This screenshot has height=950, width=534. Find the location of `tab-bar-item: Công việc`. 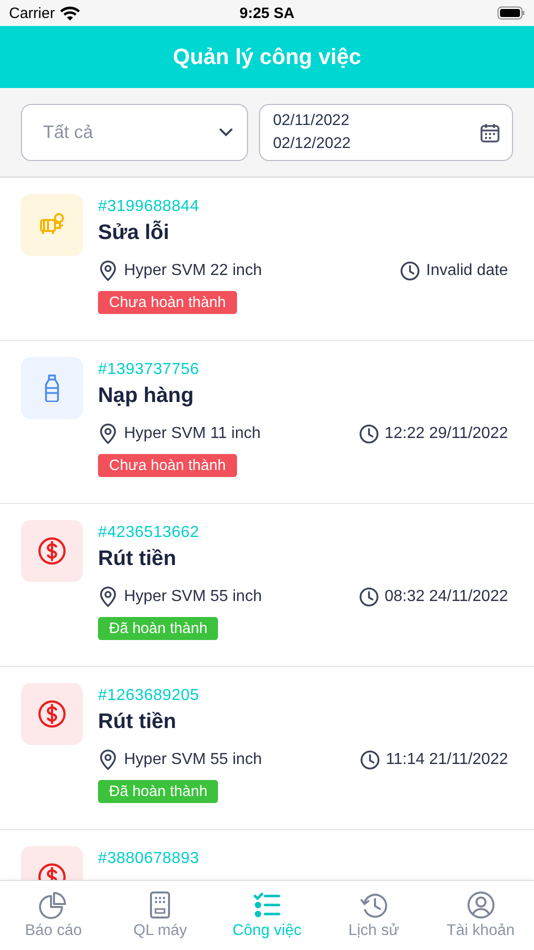

tab-bar-item: Công việc is located at coordinates (267, 915).